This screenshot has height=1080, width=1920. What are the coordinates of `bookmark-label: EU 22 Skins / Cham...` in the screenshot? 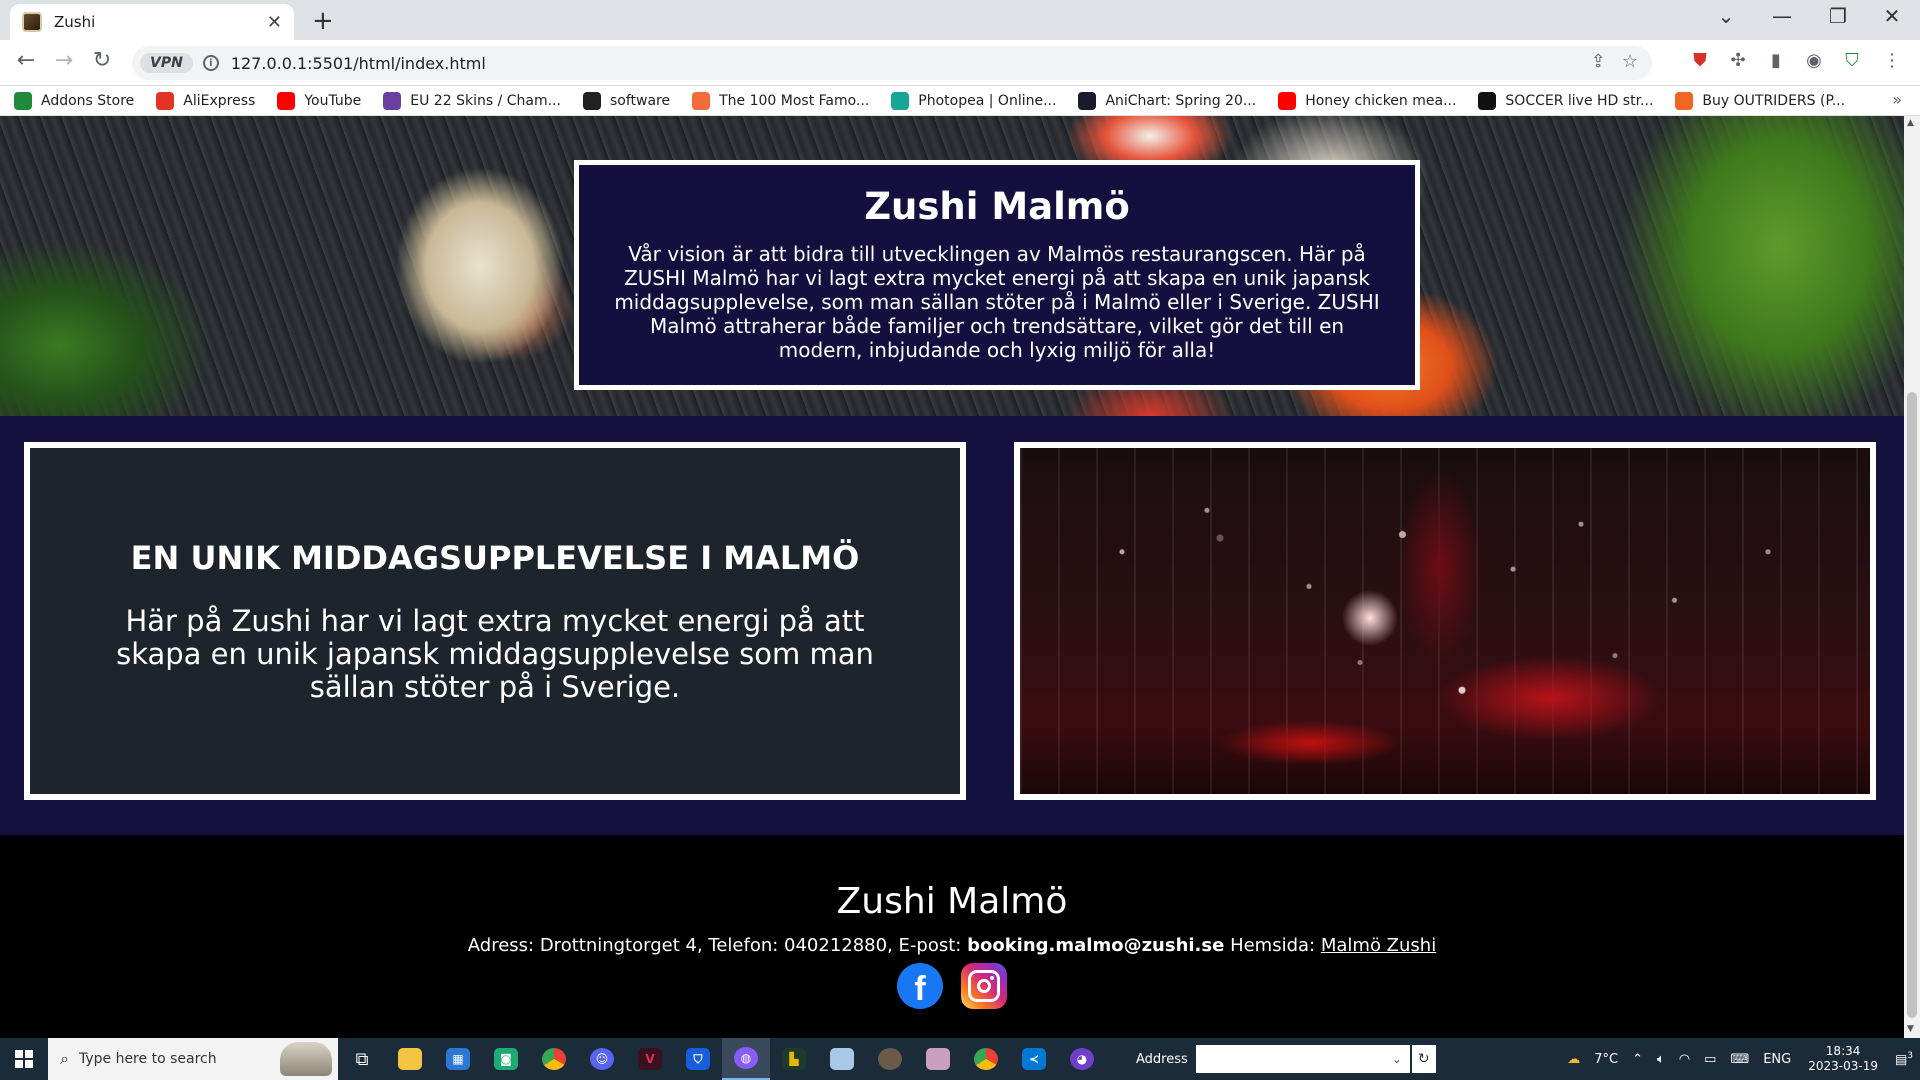 It's located at (485, 100).